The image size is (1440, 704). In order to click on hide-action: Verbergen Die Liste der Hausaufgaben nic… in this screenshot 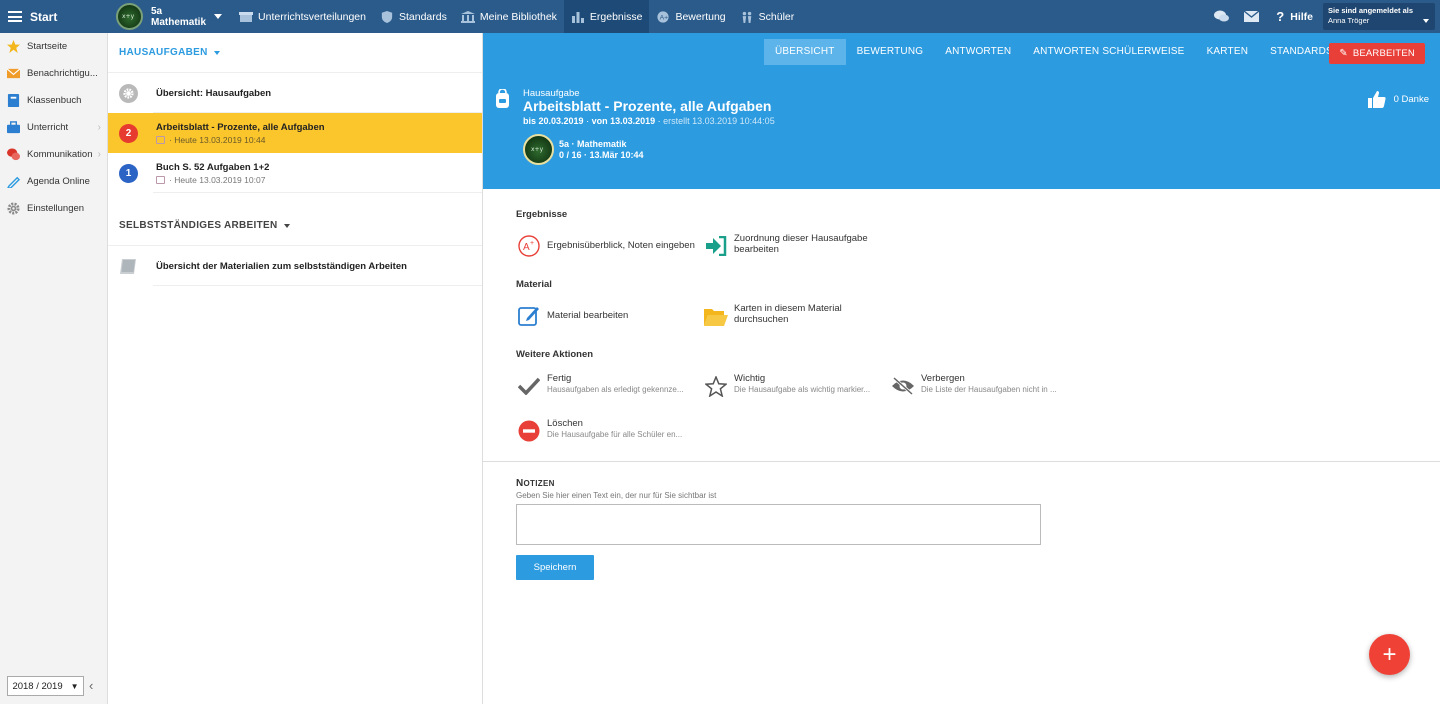, I will do `click(983, 386)`.